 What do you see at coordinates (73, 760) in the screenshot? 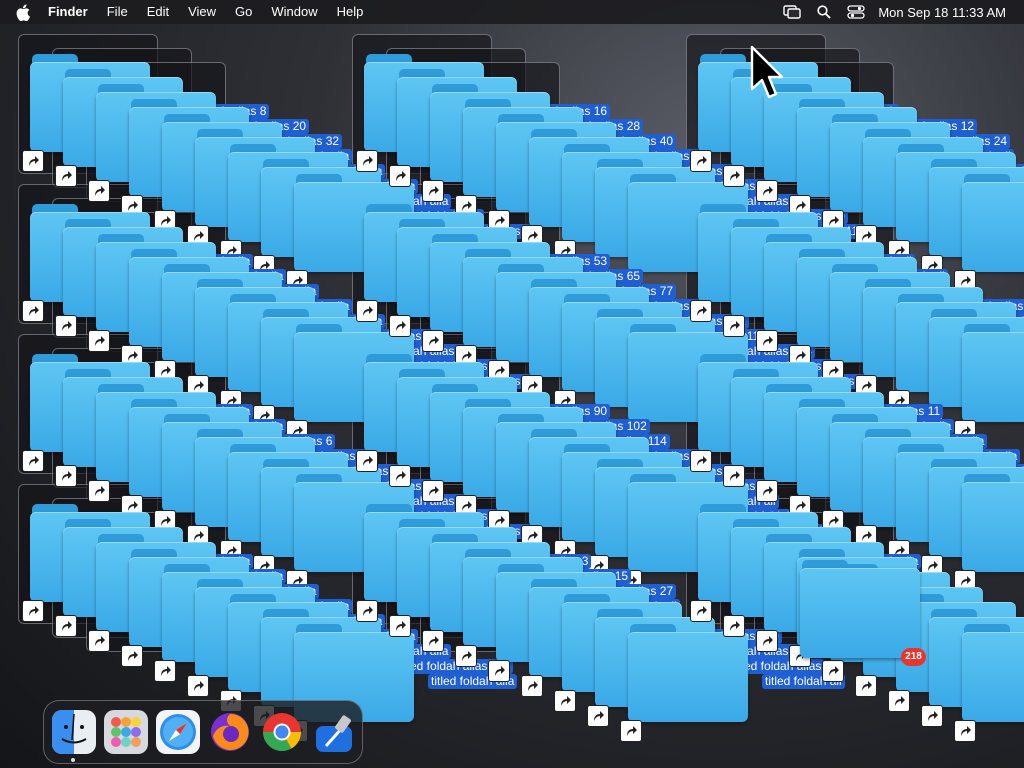
I see `finder-running-indicator` at bounding box center [73, 760].